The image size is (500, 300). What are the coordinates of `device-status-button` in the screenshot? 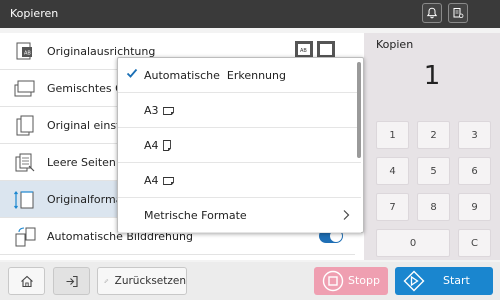 It's located at (458, 13).